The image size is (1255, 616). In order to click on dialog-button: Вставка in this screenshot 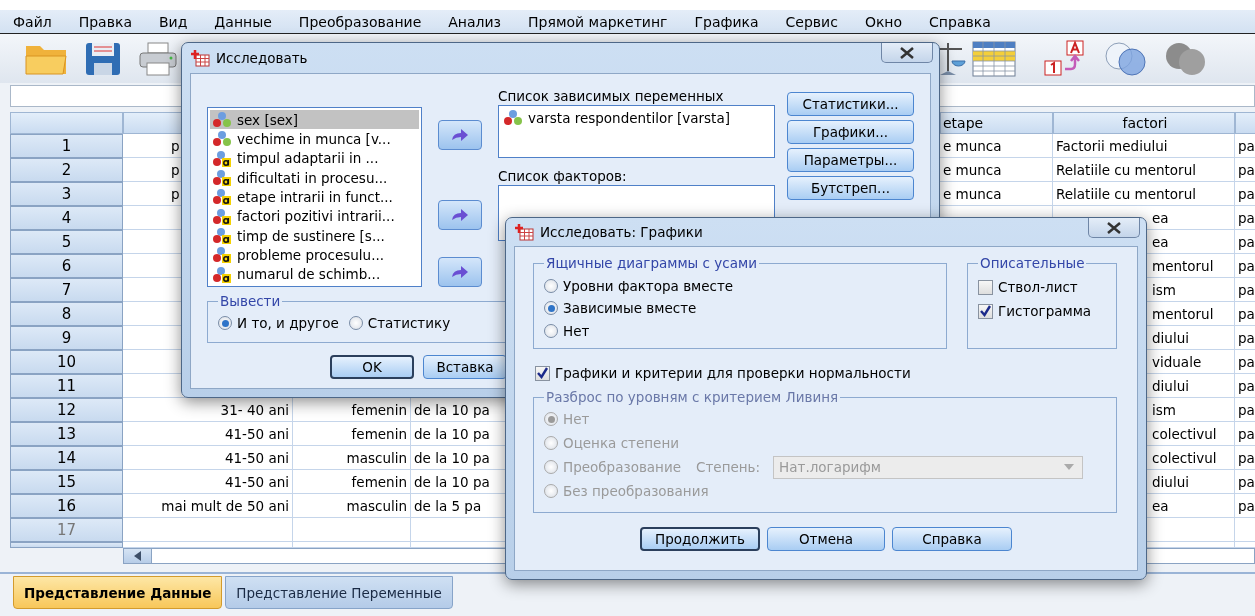, I will do `click(465, 367)`.